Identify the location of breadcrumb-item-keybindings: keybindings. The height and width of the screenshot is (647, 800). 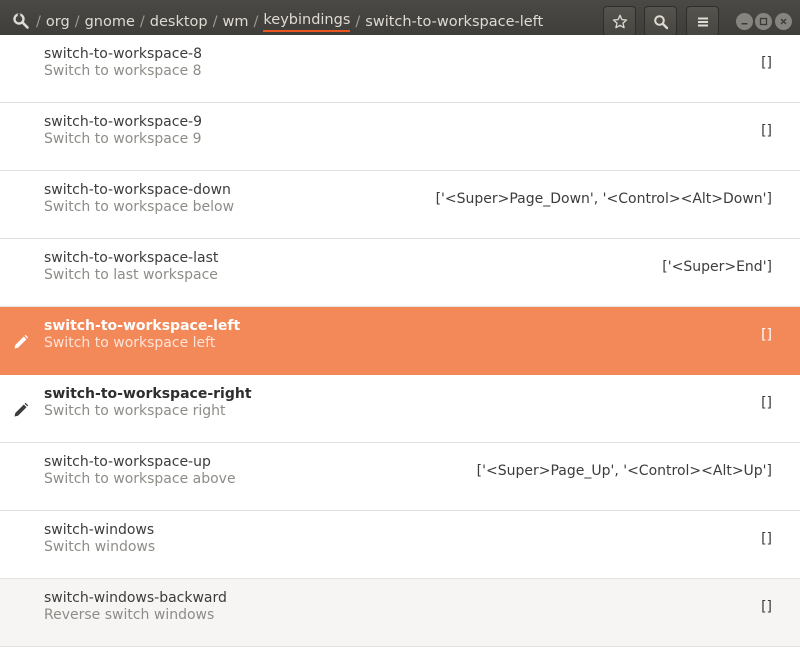
(307, 21).